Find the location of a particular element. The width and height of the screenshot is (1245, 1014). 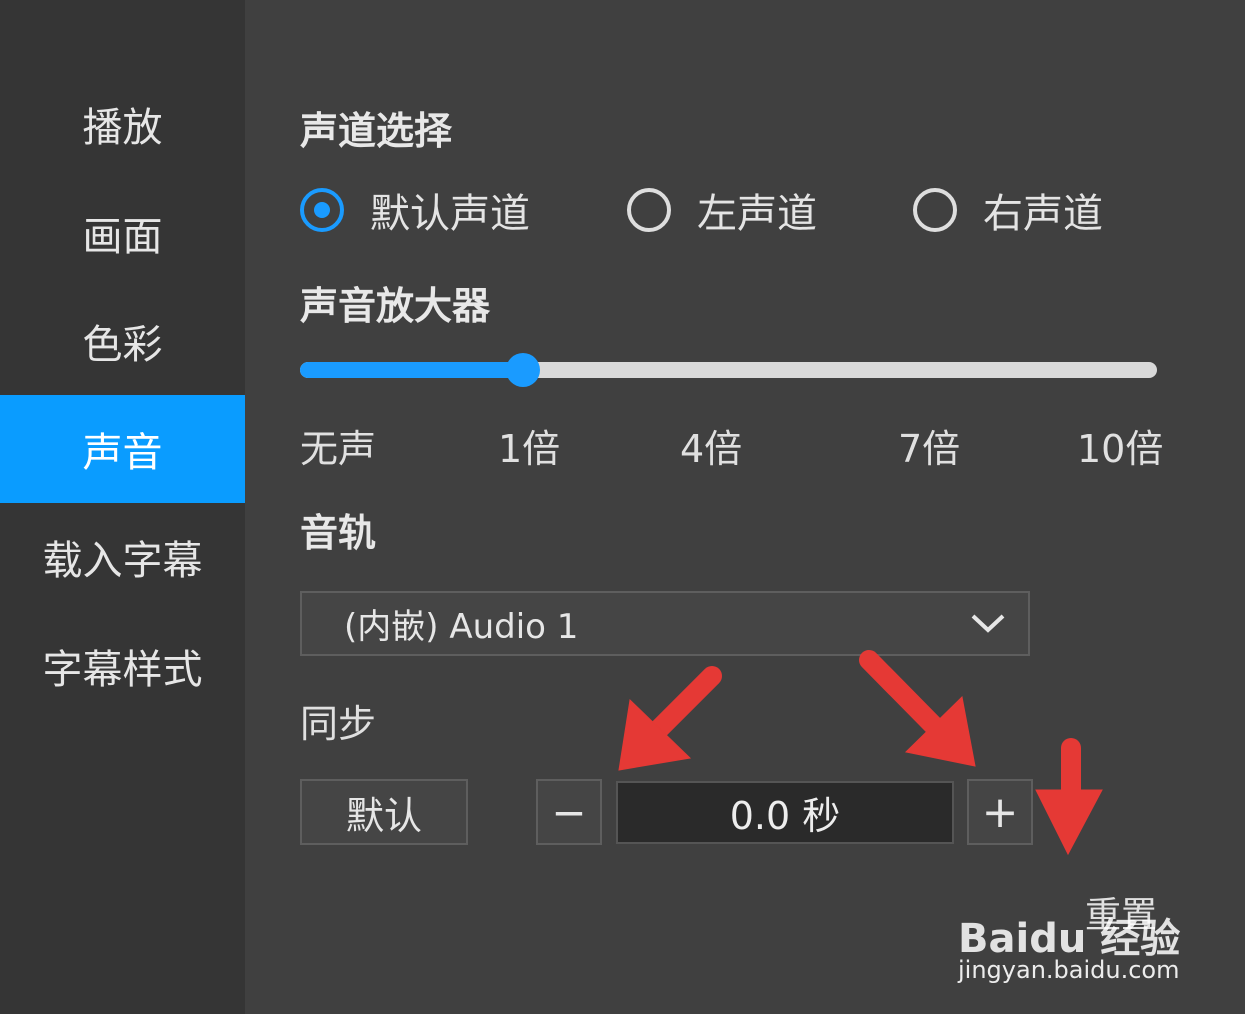

radio-left-channel: 左声道 is located at coordinates (722, 210).